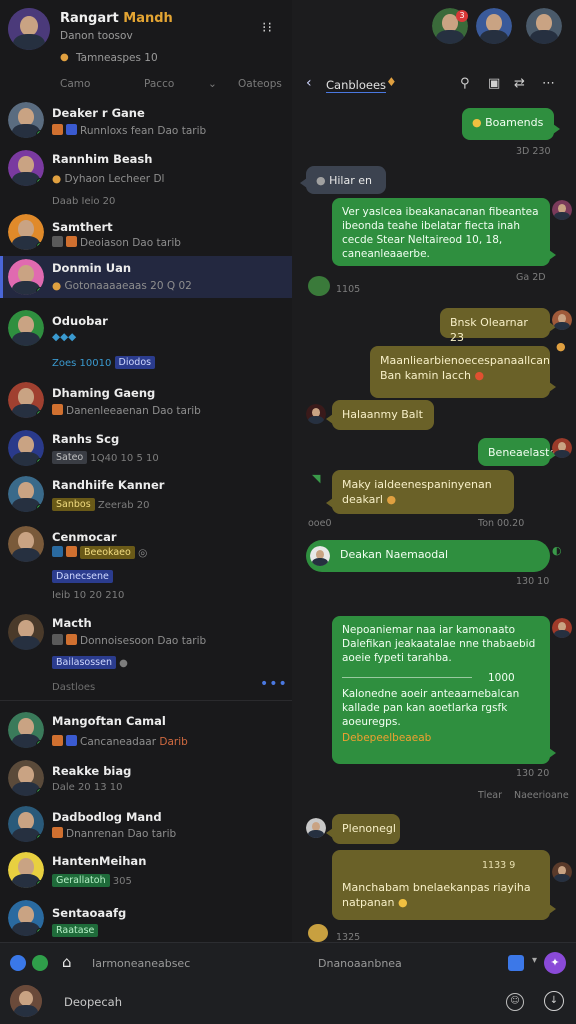 The image size is (576, 1024). What do you see at coordinates (420, 492) in the screenshot?
I see `message-bubble: Maky ialdeenespaninyenan deakarl ●` at bounding box center [420, 492].